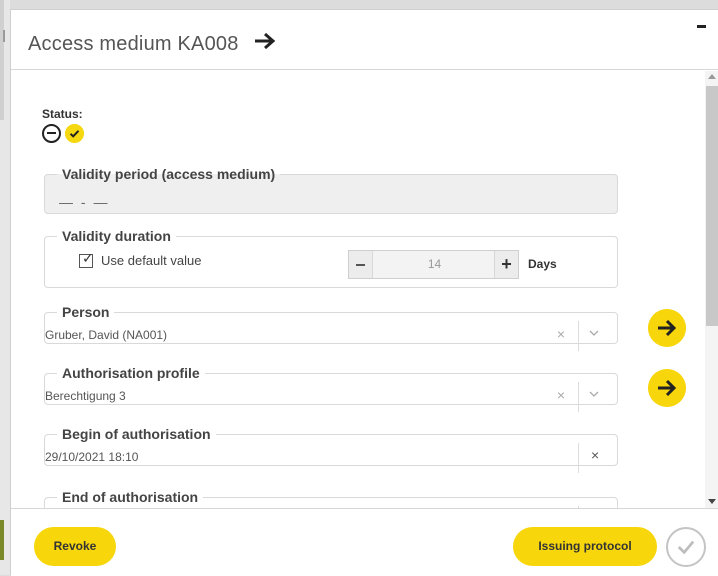  Describe the element at coordinates (364, 40) in the screenshot. I see `dialog-header: Access medium KA008` at that location.